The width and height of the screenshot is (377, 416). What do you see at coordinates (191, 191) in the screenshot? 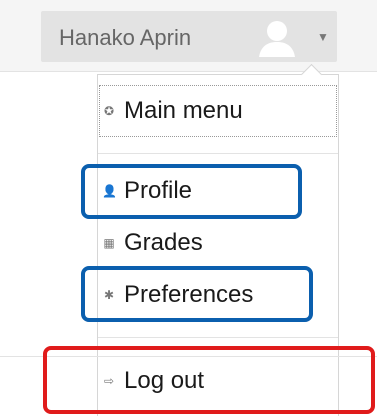
I see `highlight-profile` at bounding box center [191, 191].